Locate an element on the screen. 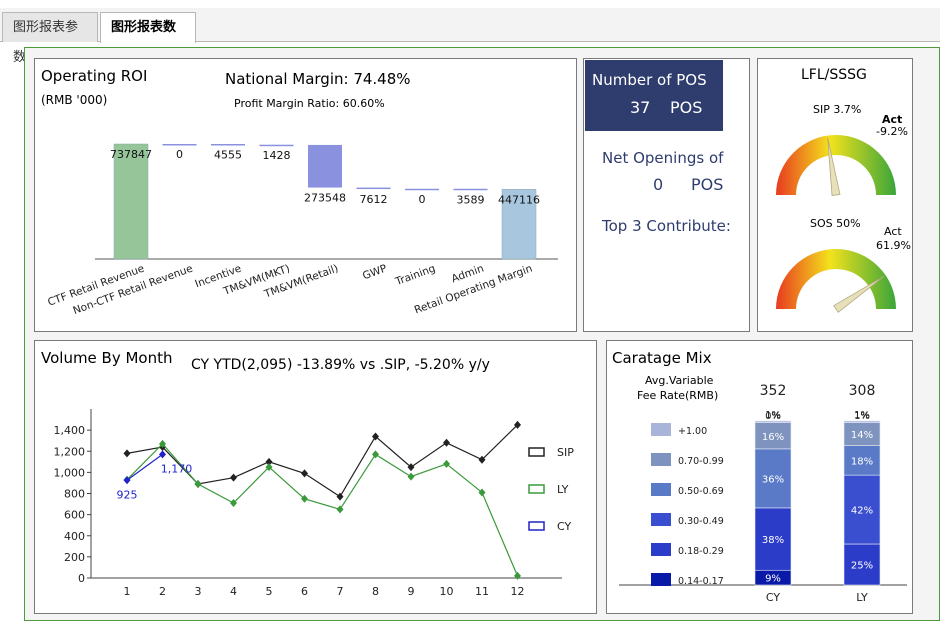 The image size is (940, 626). volume-x-tick-label: 8 is located at coordinates (375, 591).